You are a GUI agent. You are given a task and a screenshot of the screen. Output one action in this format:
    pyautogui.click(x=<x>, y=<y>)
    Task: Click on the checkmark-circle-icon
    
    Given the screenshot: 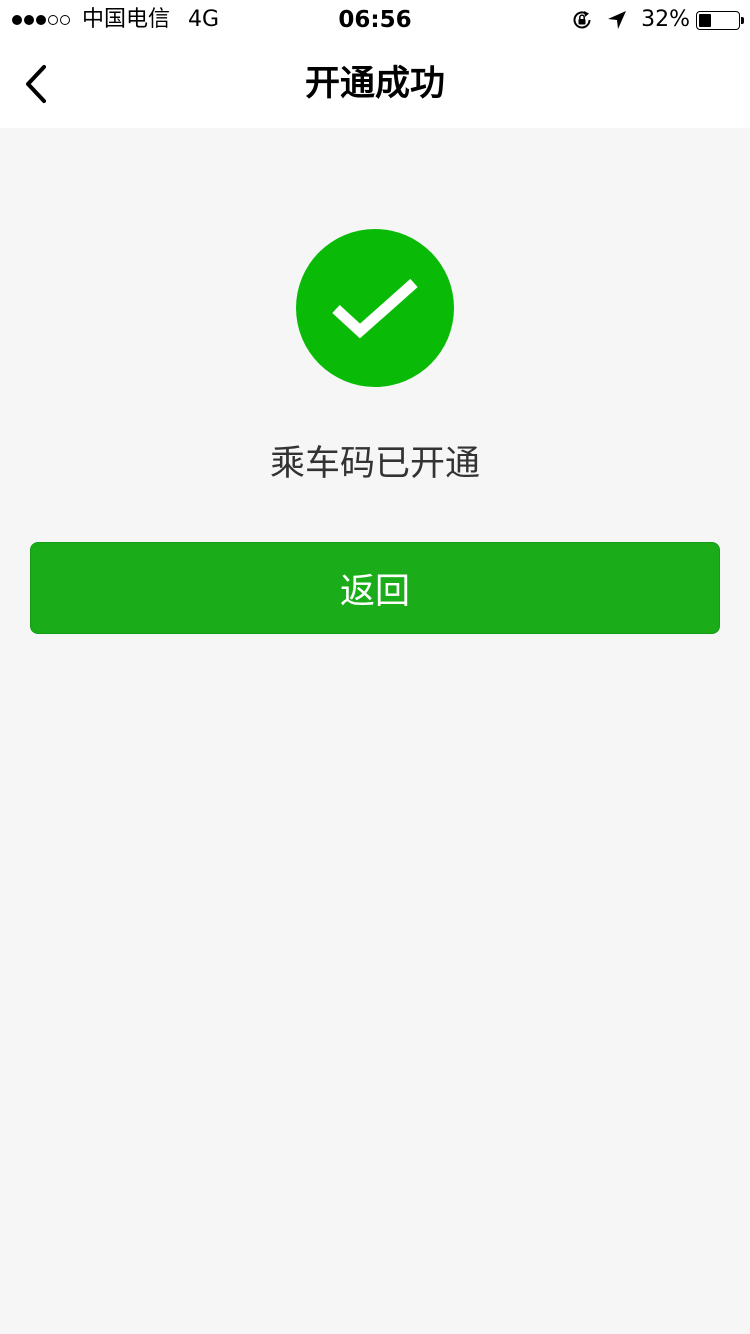 What is the action you would take?
    pyautogui.click(x=375, y=308)
    